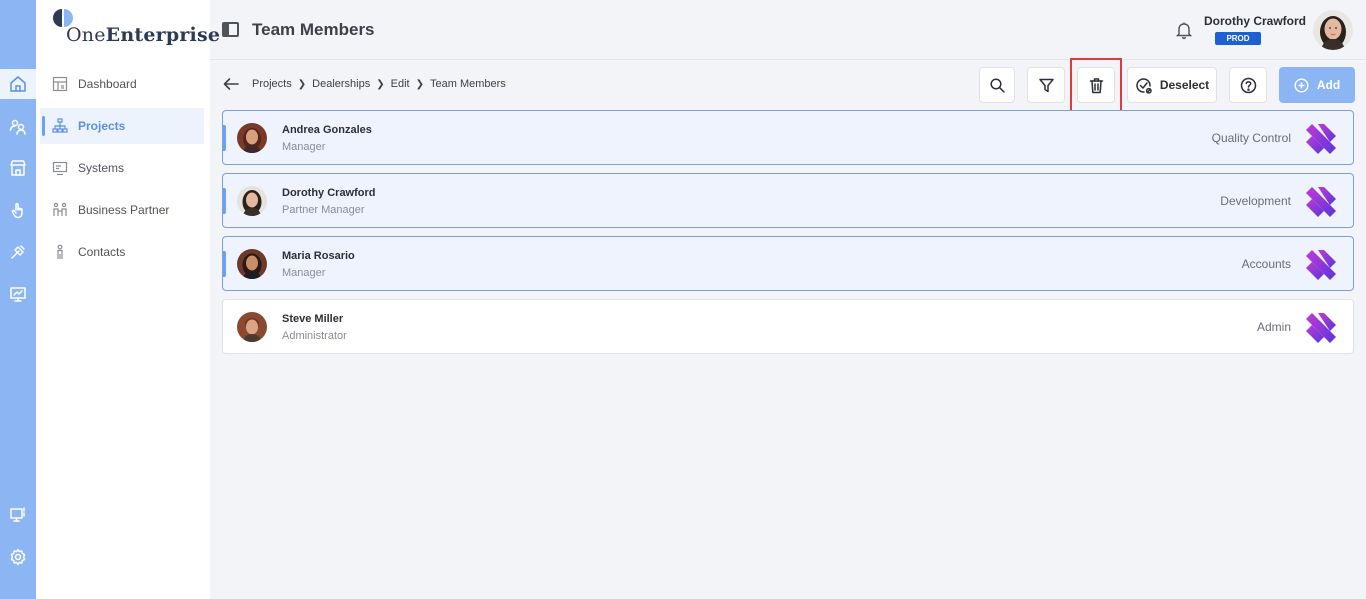  What do you see at coordinates (1328, 85) in the screenshot?
I see `add-label: Add` at bounding box center [1328, 85].